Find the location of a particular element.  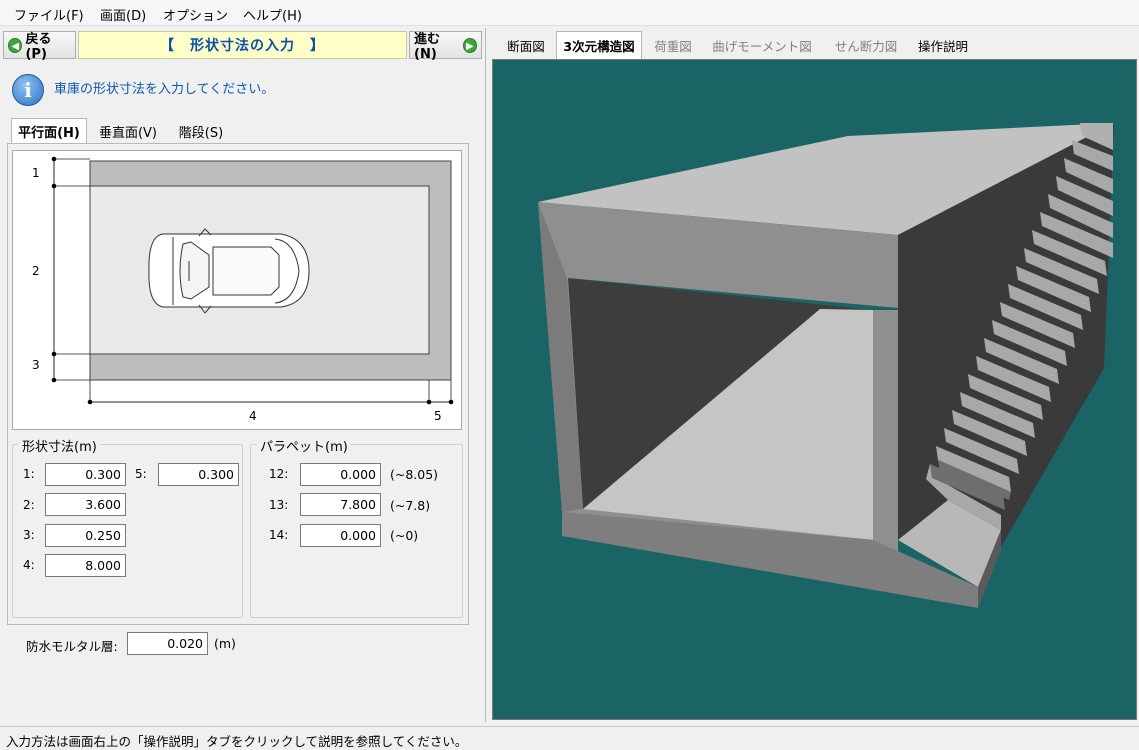

mortar-unit: (m) is located at coordinates (225, 643).